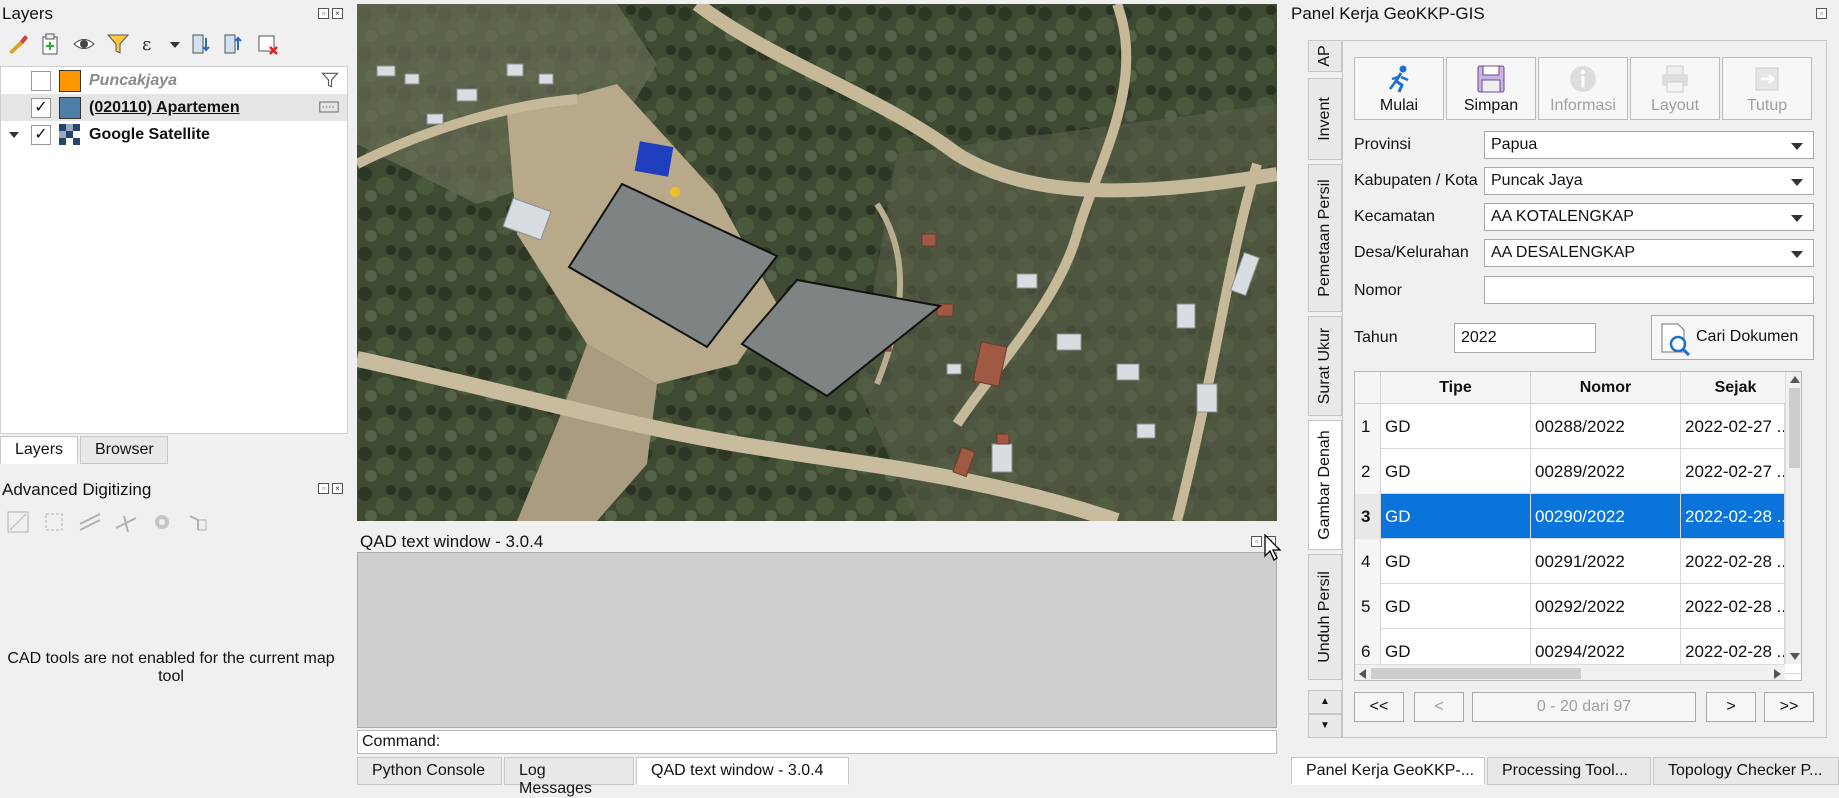 The image size is (1839, 798). What do you see at coordinates (1514, 144) in the screenshot?
I see `provinsi-value: Papua` at bounding box center [1514, 144].